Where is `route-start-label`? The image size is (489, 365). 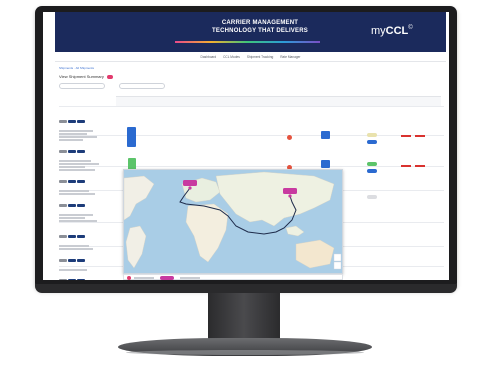
route-start-label is located at coordinates (190, 183).